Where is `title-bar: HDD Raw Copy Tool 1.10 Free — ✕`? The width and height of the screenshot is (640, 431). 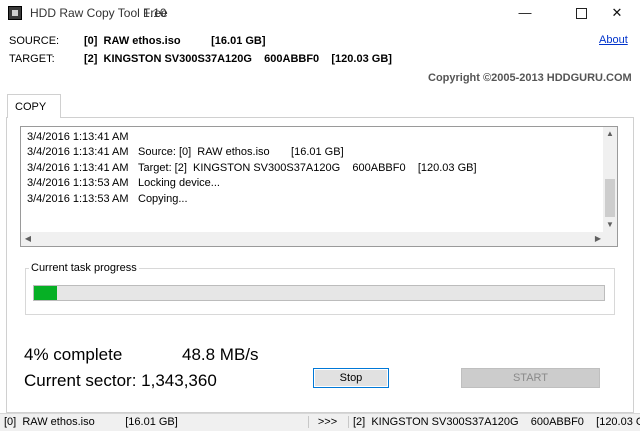
title-bar: HDD Raw Copy Tool 1.10 Free — ✕ is located at coordinates (320, 13).